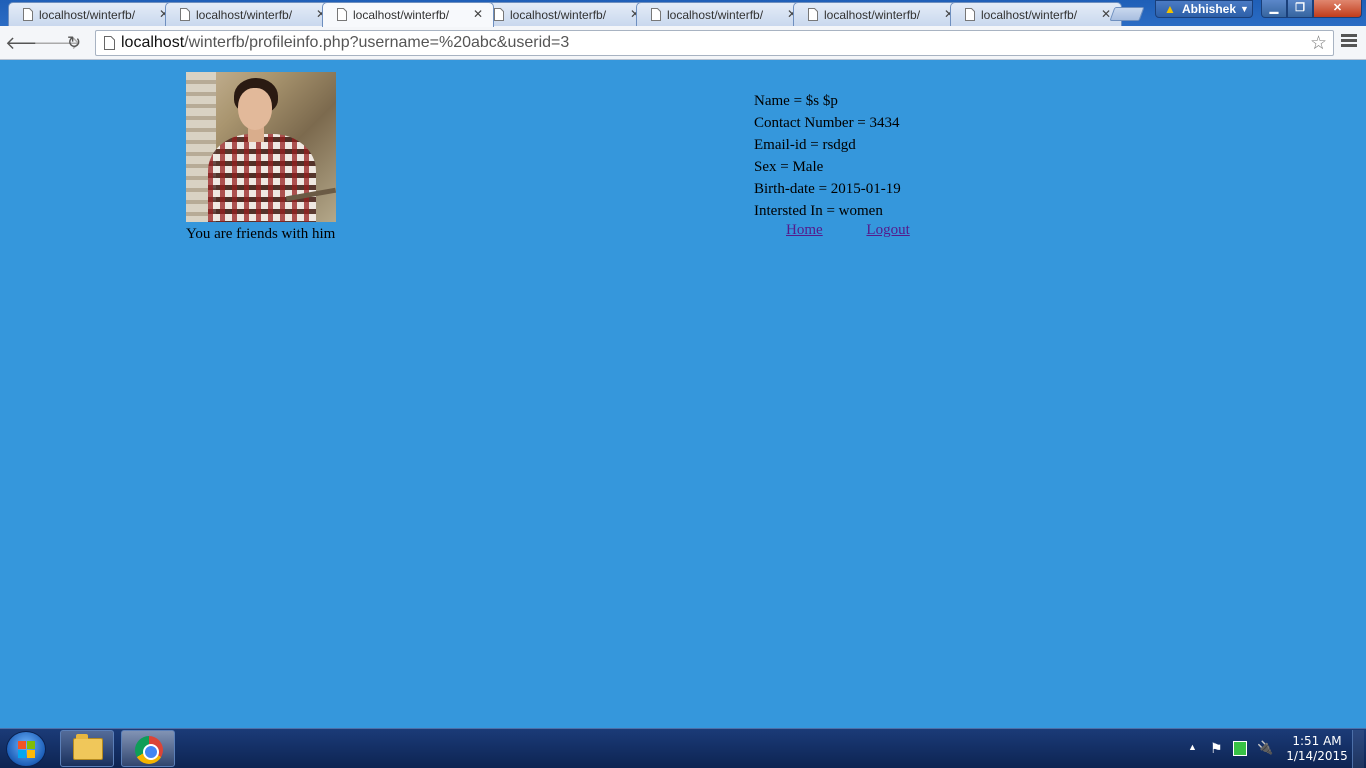  Describe the element at coordinates (1240, 748) in the screenshot. I see `network-icon` at that location.